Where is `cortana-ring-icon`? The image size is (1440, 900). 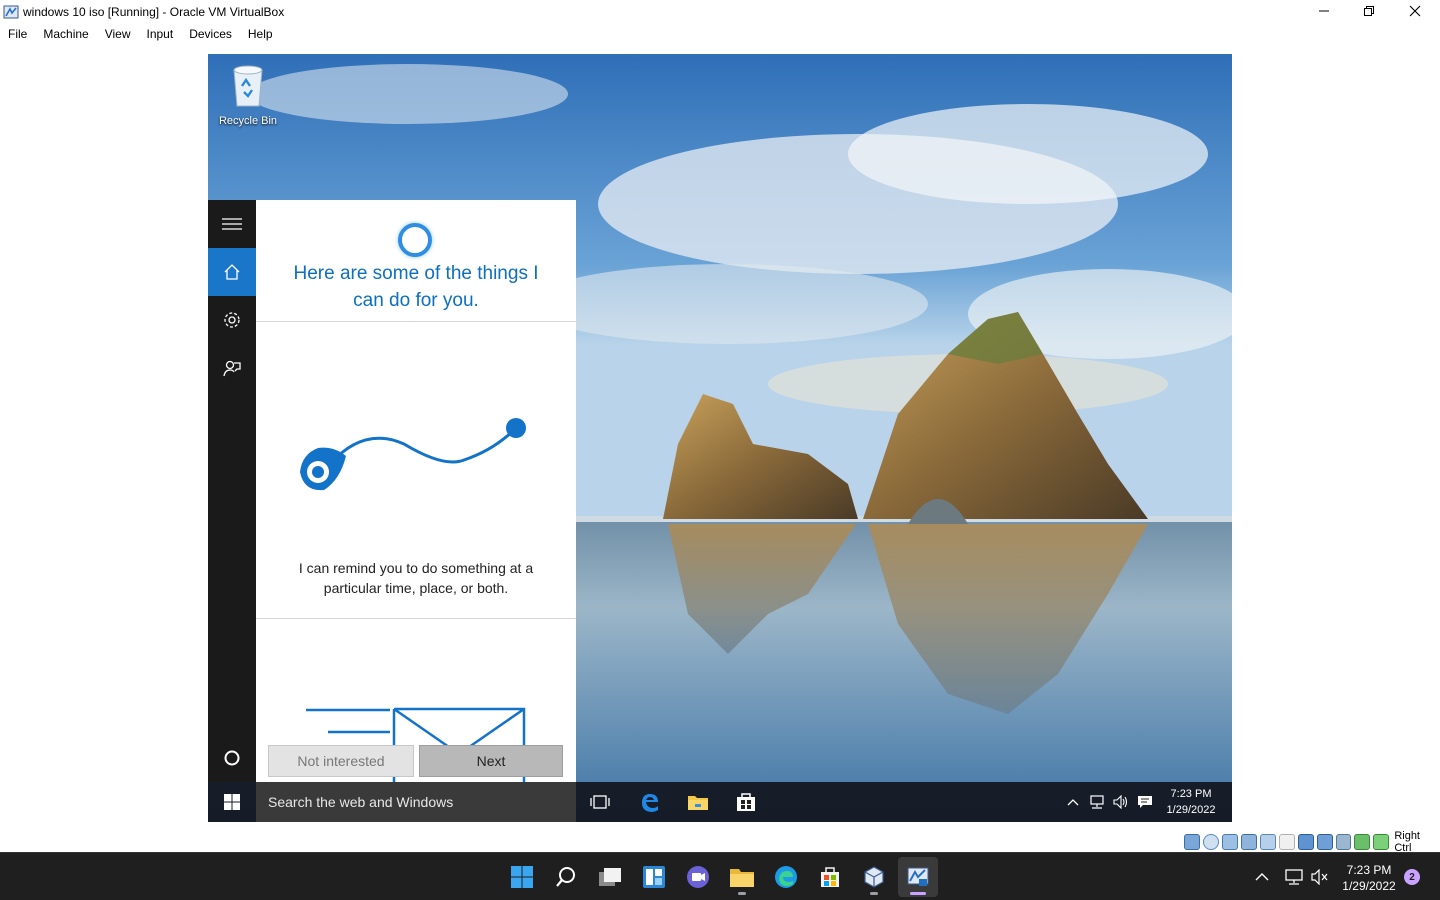 cortana-ring-icon is located at coordinates (415, 240).